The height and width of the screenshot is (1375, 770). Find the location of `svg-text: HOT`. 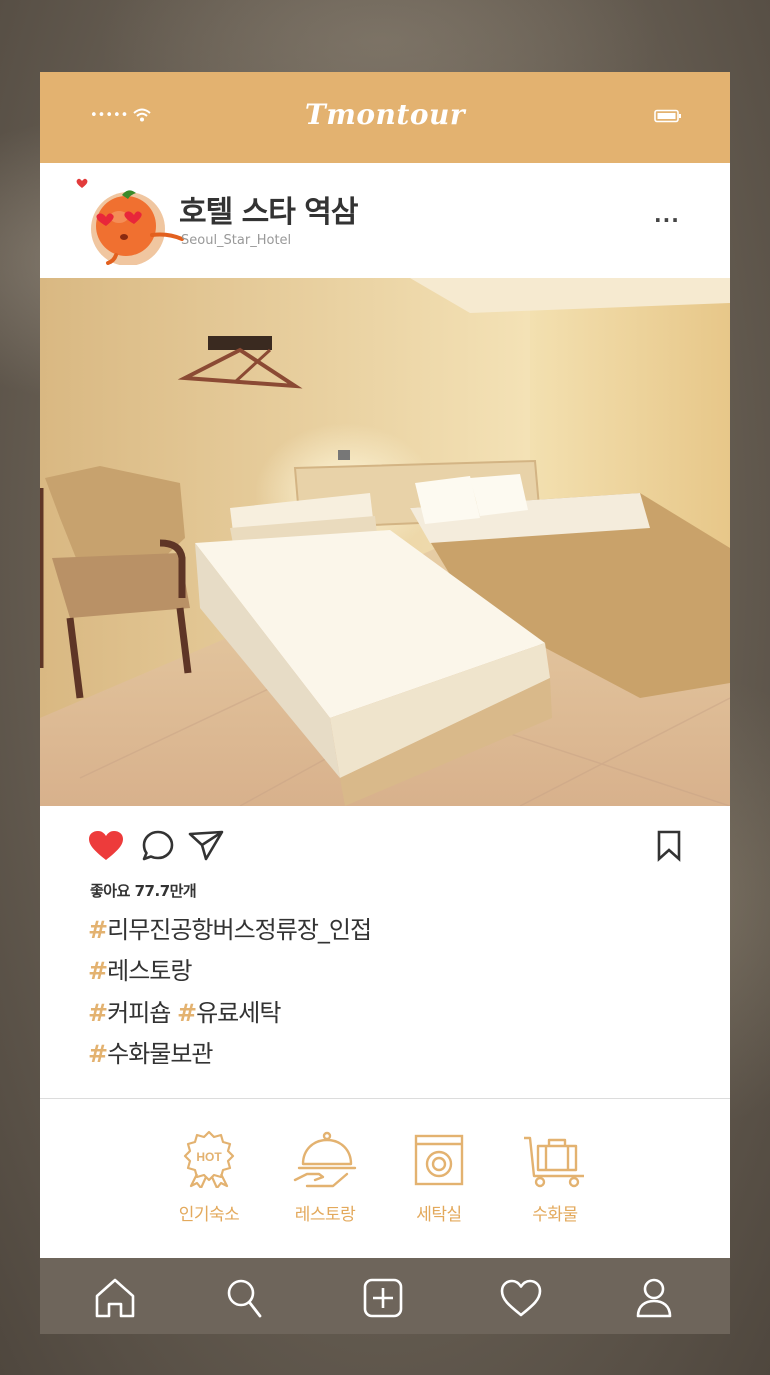

svg-text: HOT is located at coordinates (209, 1157).